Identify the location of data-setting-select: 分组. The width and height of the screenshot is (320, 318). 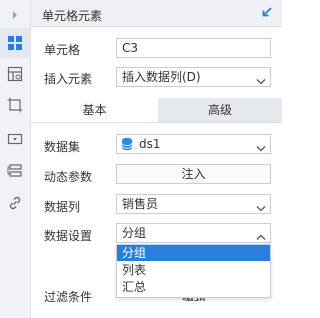
(193, 233).